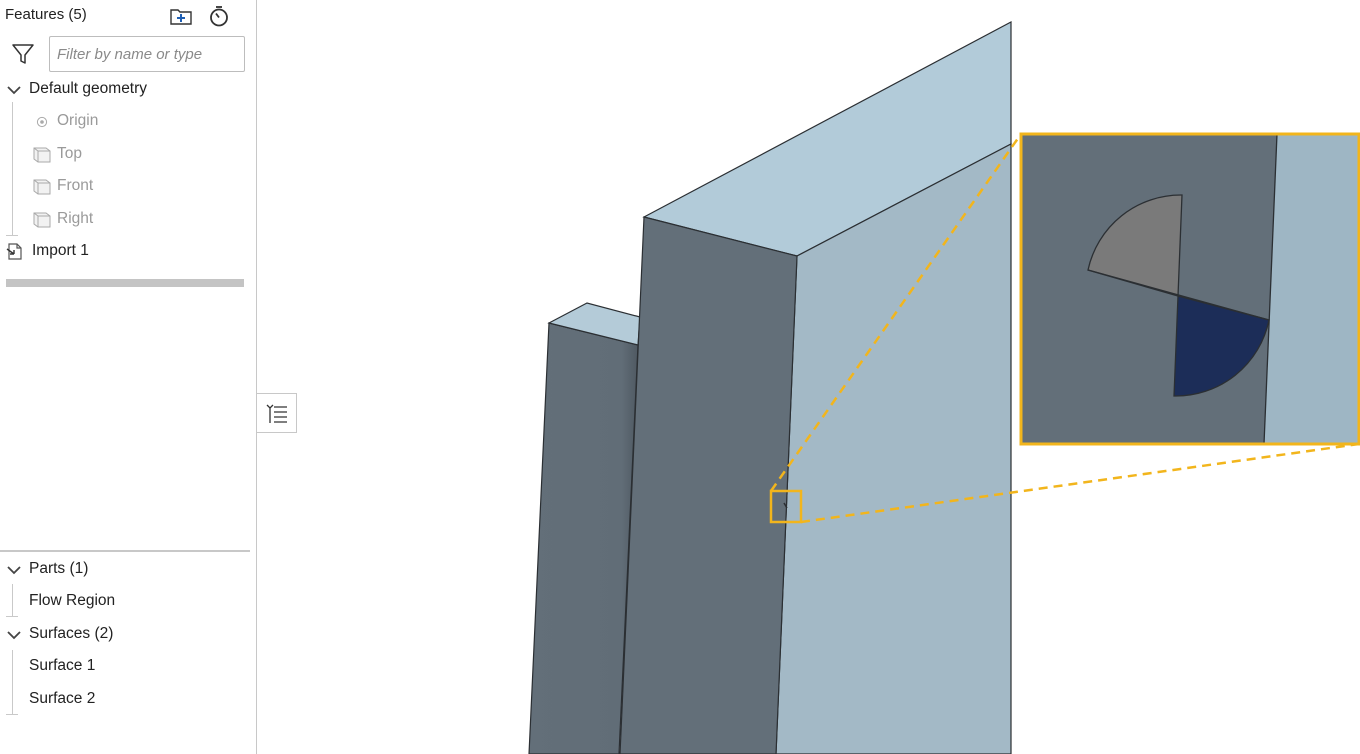 The image size is (1360, 754). What do you see at coordinates (72, 601) in the screenshot?
I see `part-item-flow-region: Flow Region` at bounding box center [72, 601].